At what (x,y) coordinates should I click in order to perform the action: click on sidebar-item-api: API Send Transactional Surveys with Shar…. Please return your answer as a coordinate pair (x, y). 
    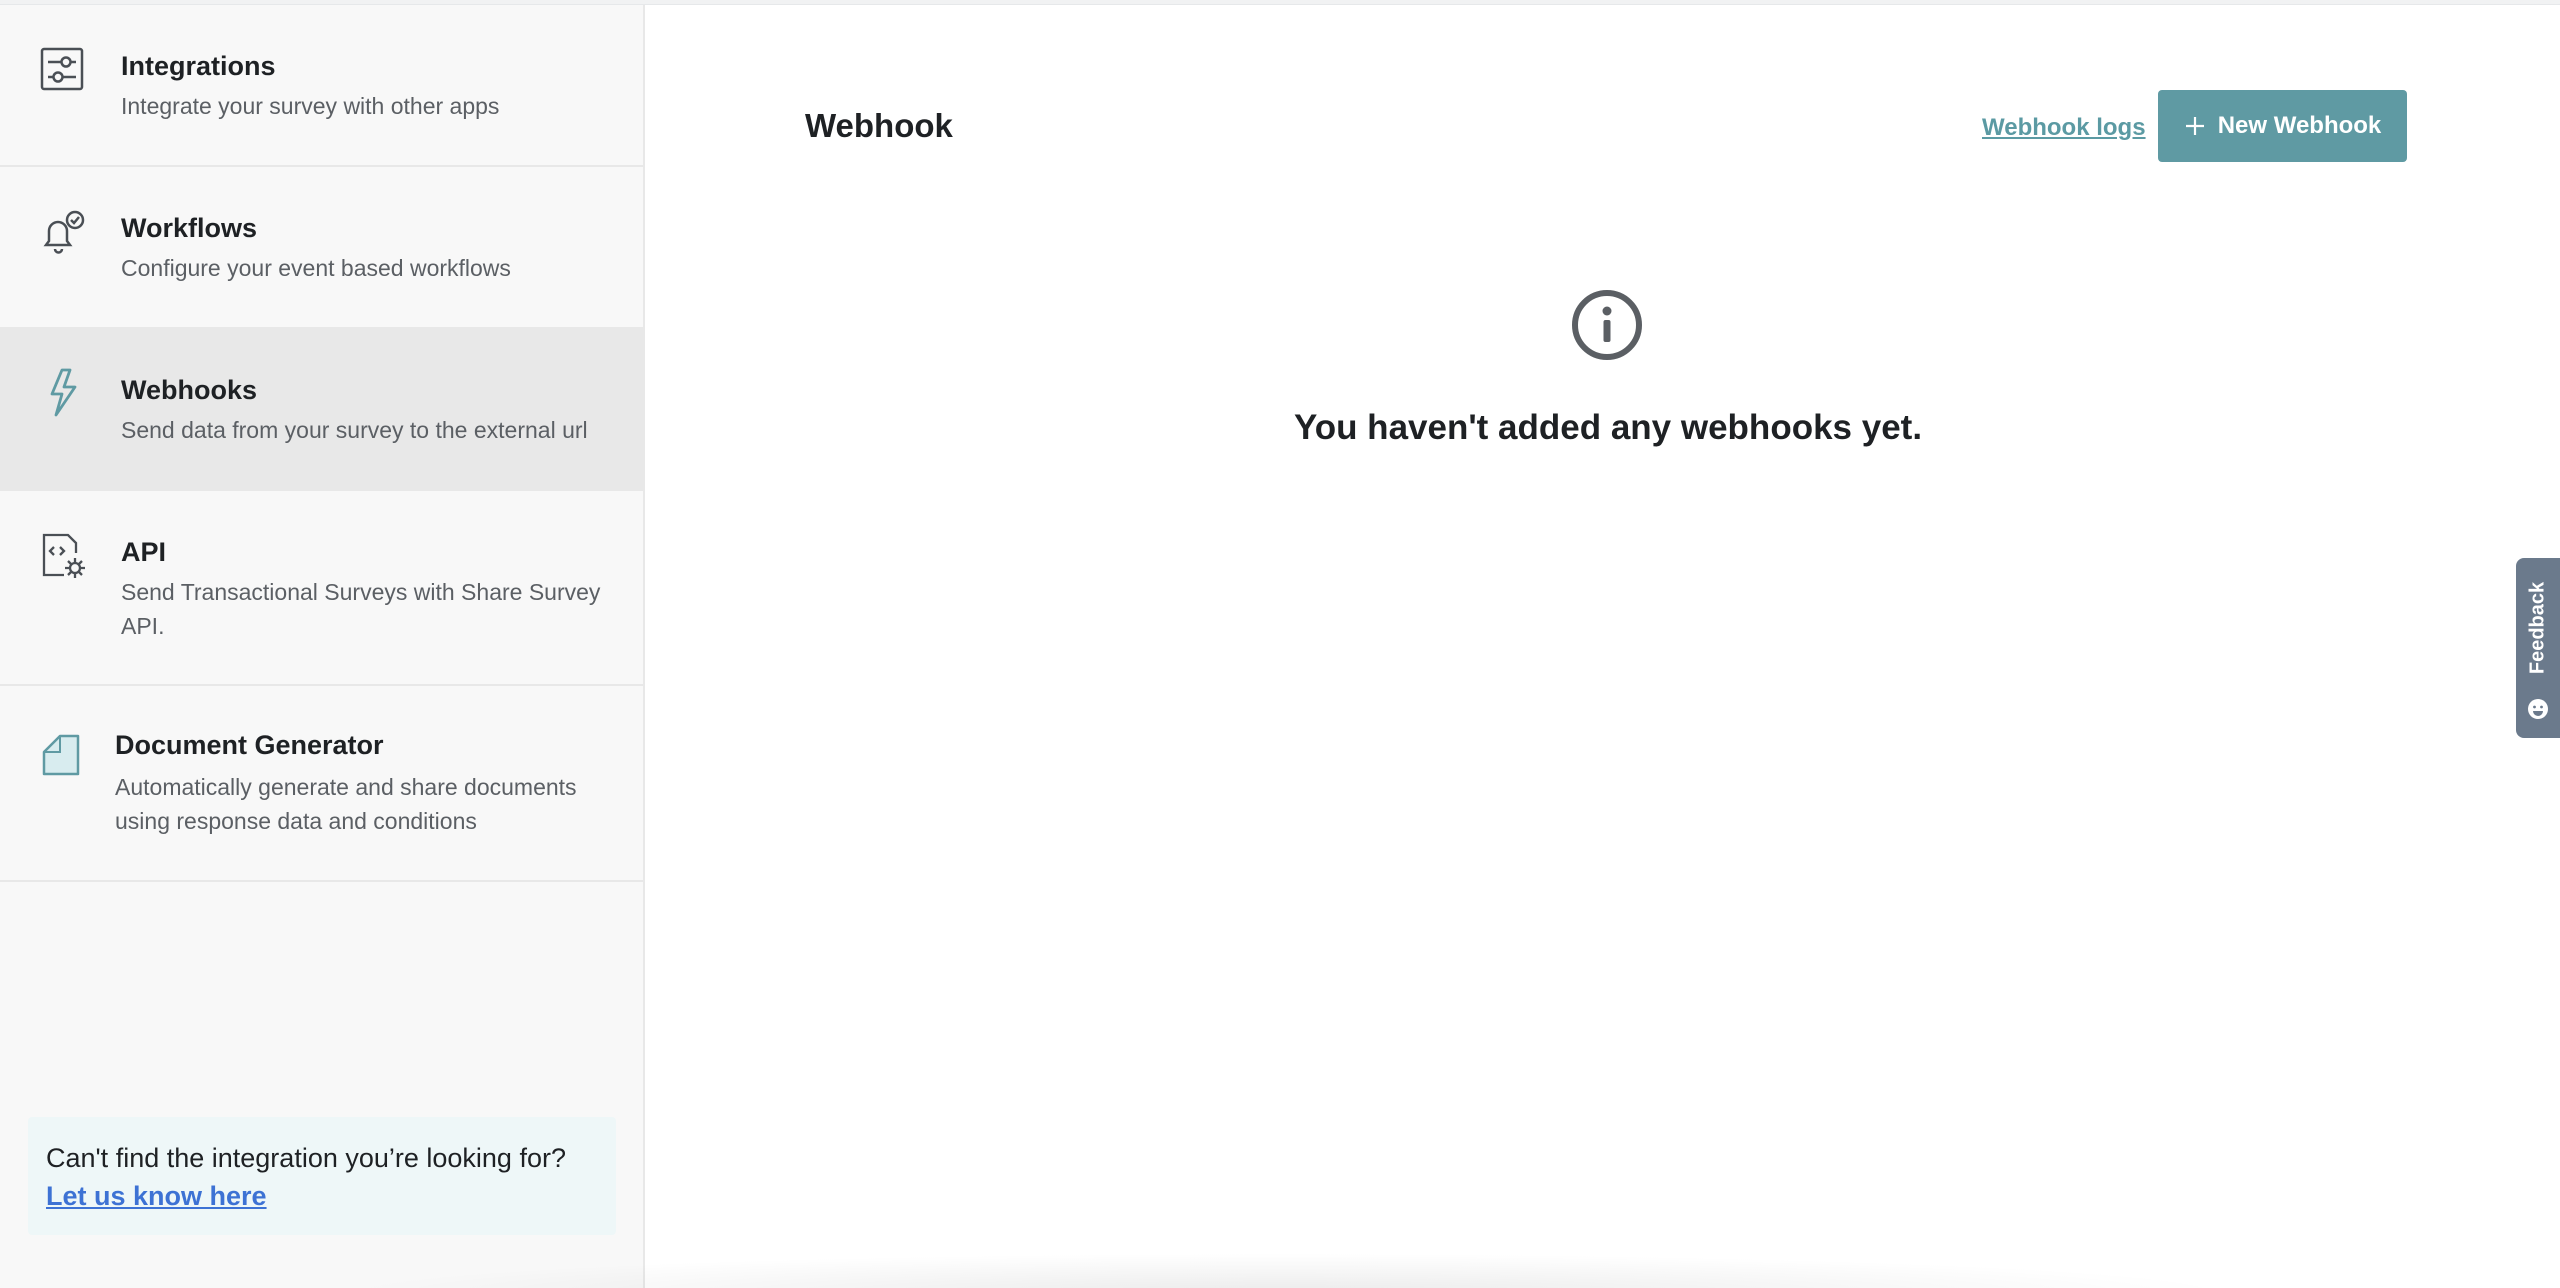
    Looking at the image, I should click on (321, 588).